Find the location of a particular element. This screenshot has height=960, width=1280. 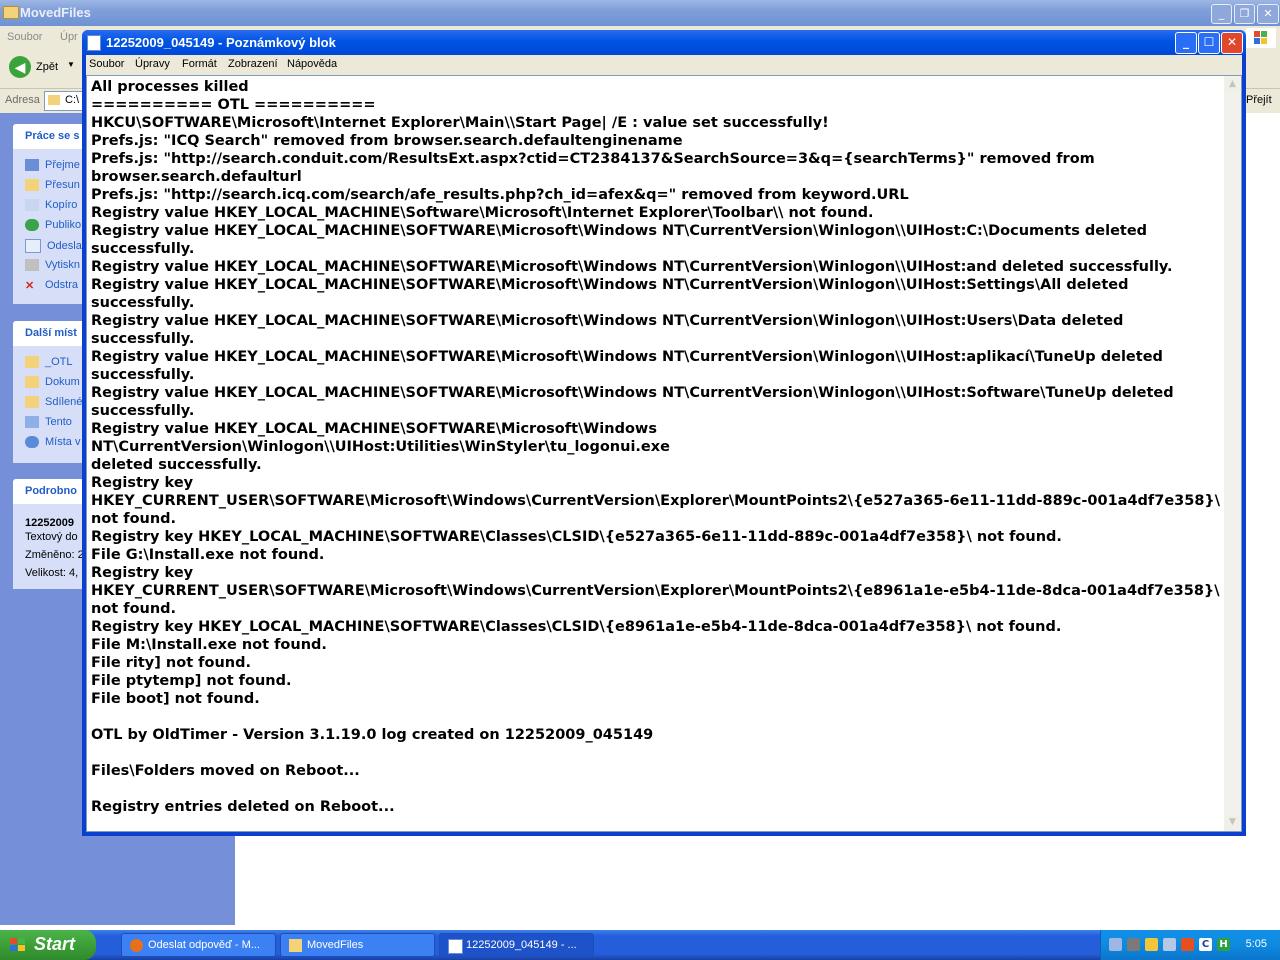

place-item-shared: Sdílené is located at coordinates (53, 402).